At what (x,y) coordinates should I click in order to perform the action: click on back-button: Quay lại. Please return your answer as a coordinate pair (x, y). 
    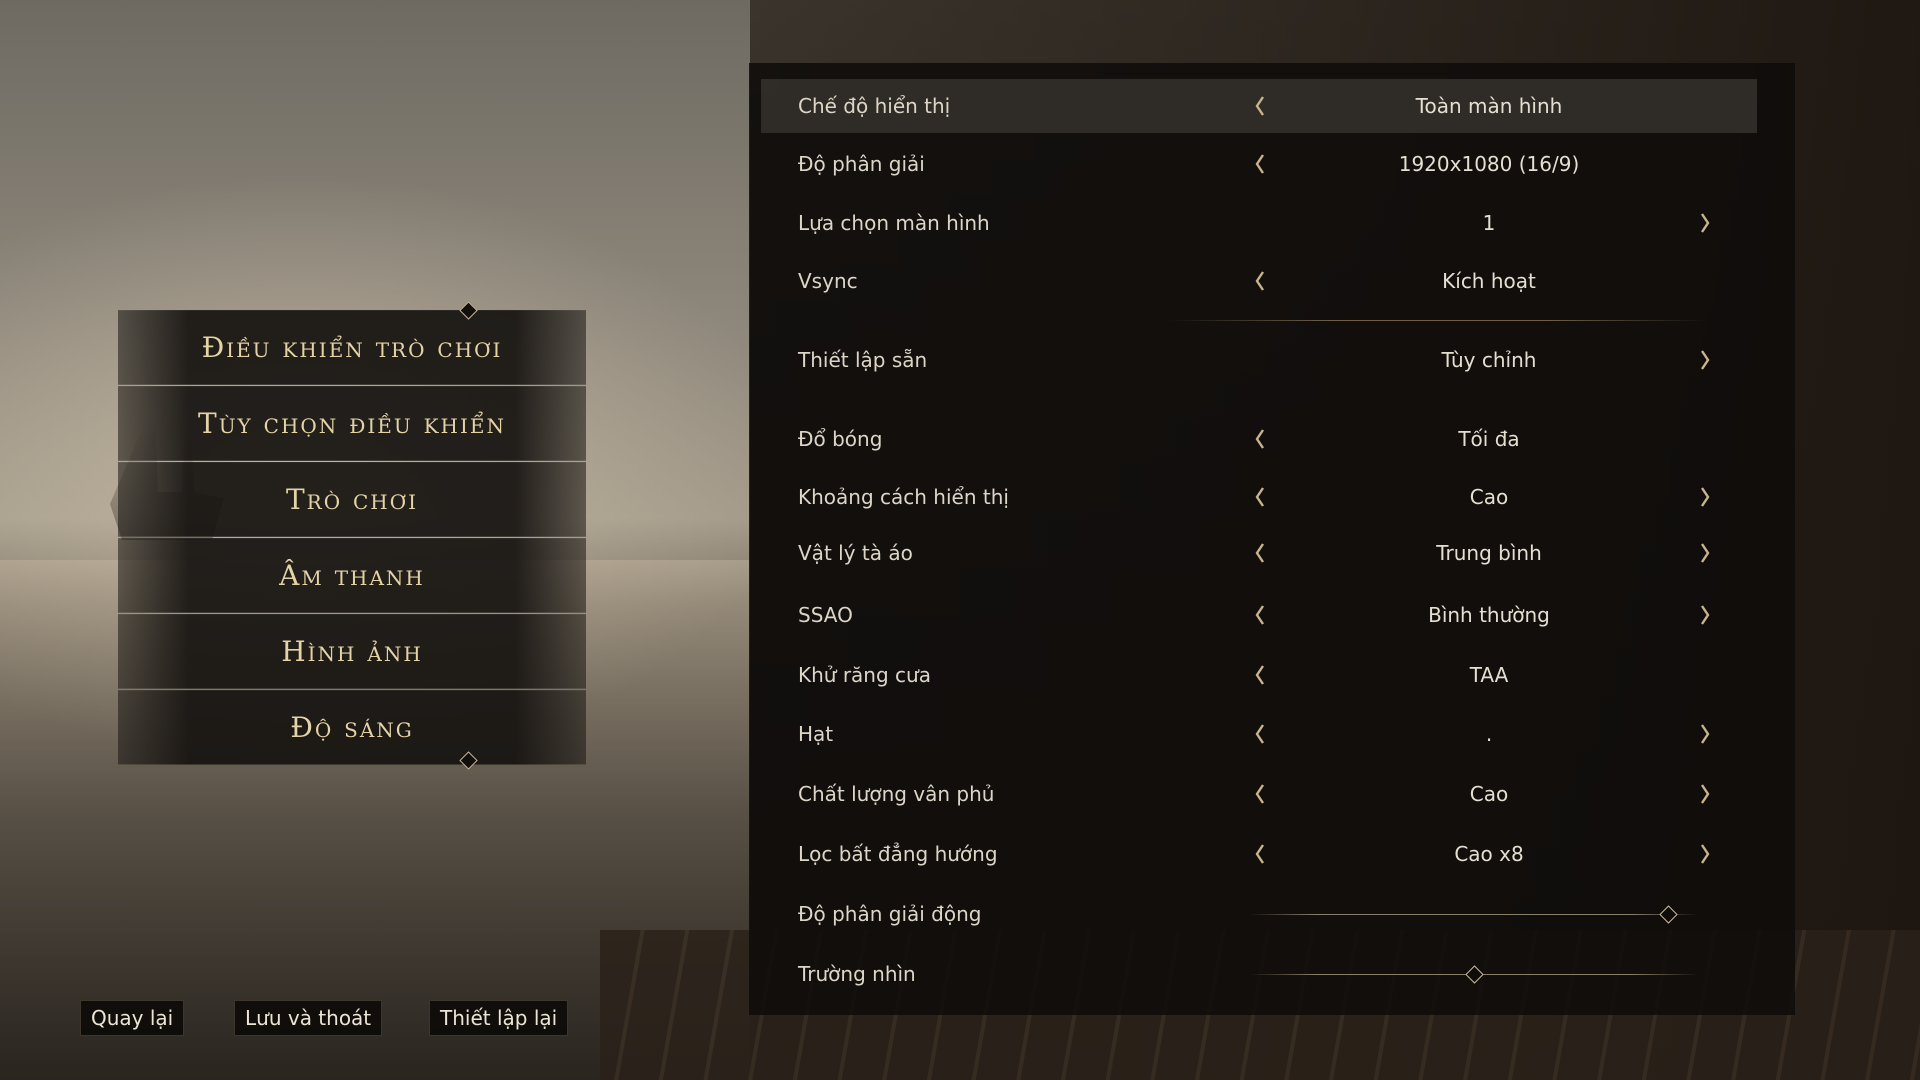
    Looking at the image, I should click on (132, 1018).